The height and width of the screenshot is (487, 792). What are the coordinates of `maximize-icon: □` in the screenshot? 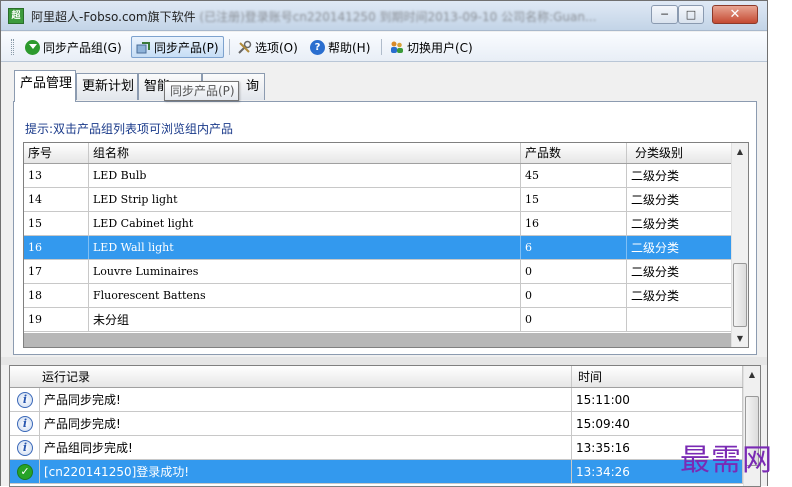 It's located at (691, 14).